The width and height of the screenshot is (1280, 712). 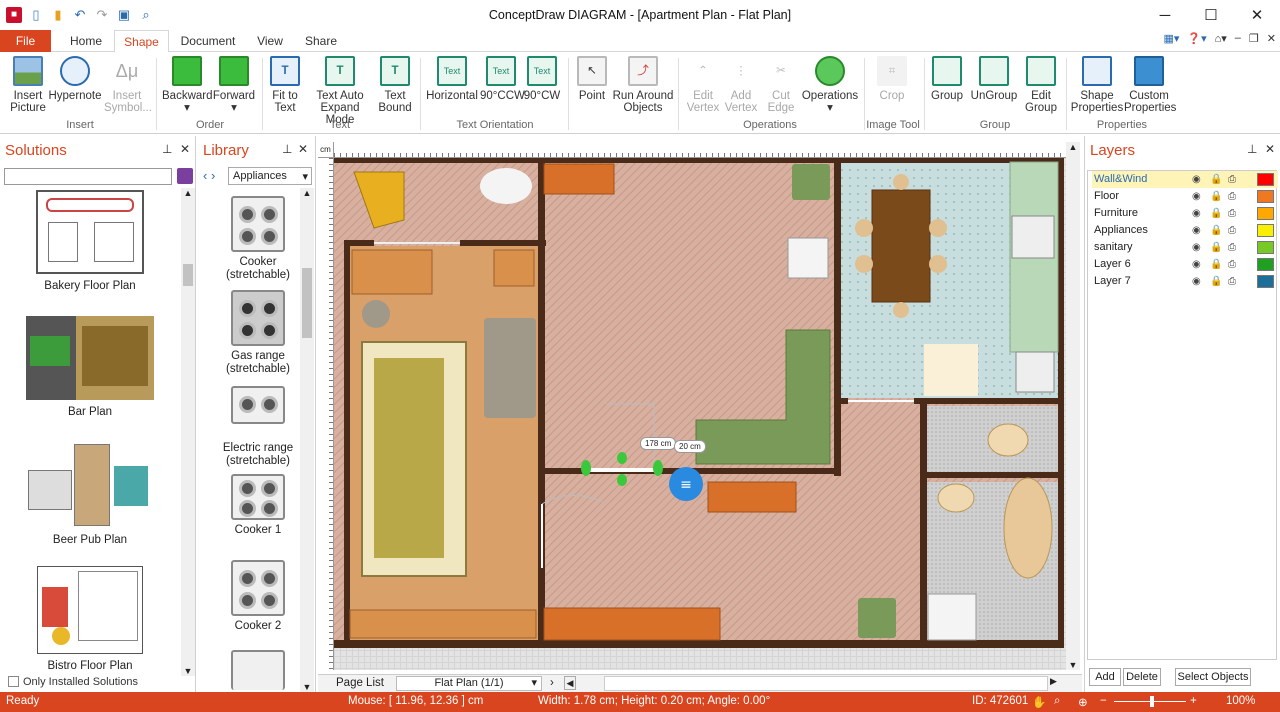 What do you see at coordinates (700, 150) in the screenshot?
I see `horizontal-ruler` at bounding box center [700, 150].